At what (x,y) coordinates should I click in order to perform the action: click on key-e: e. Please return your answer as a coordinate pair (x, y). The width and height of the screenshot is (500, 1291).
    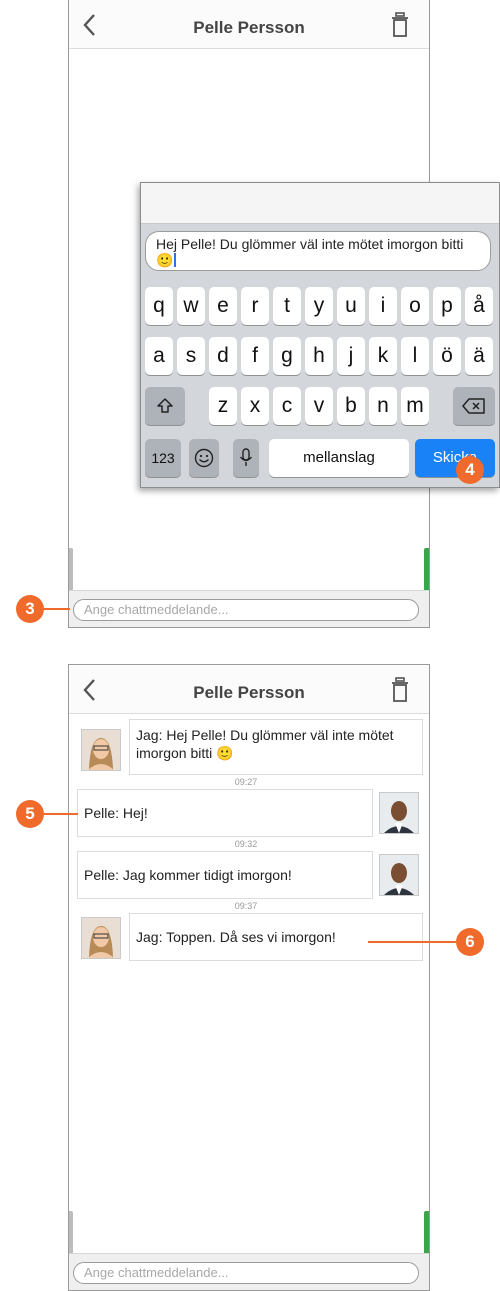
    Looking at the image, I should click on (223, 306).